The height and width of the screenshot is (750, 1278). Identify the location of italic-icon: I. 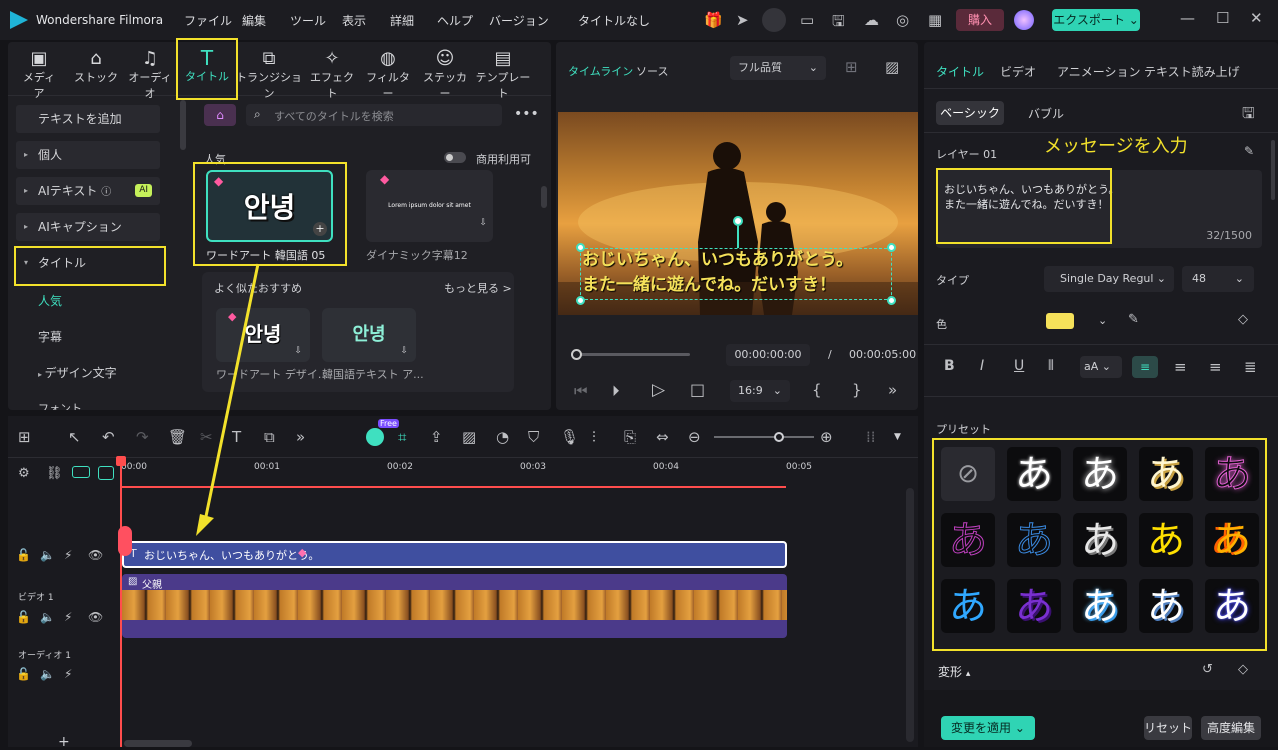
(982, 366).